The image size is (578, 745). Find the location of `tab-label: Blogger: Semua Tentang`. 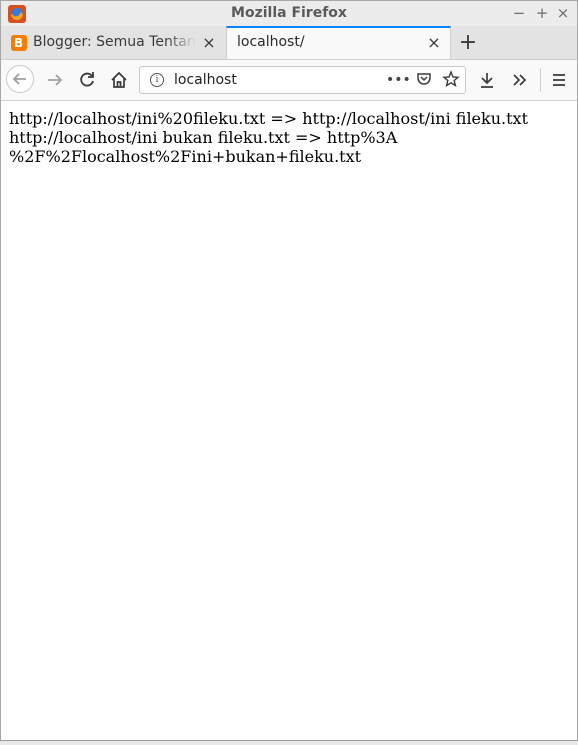

tab-label: Blogger: Semua Tentang is located at coordinates (114, 42).